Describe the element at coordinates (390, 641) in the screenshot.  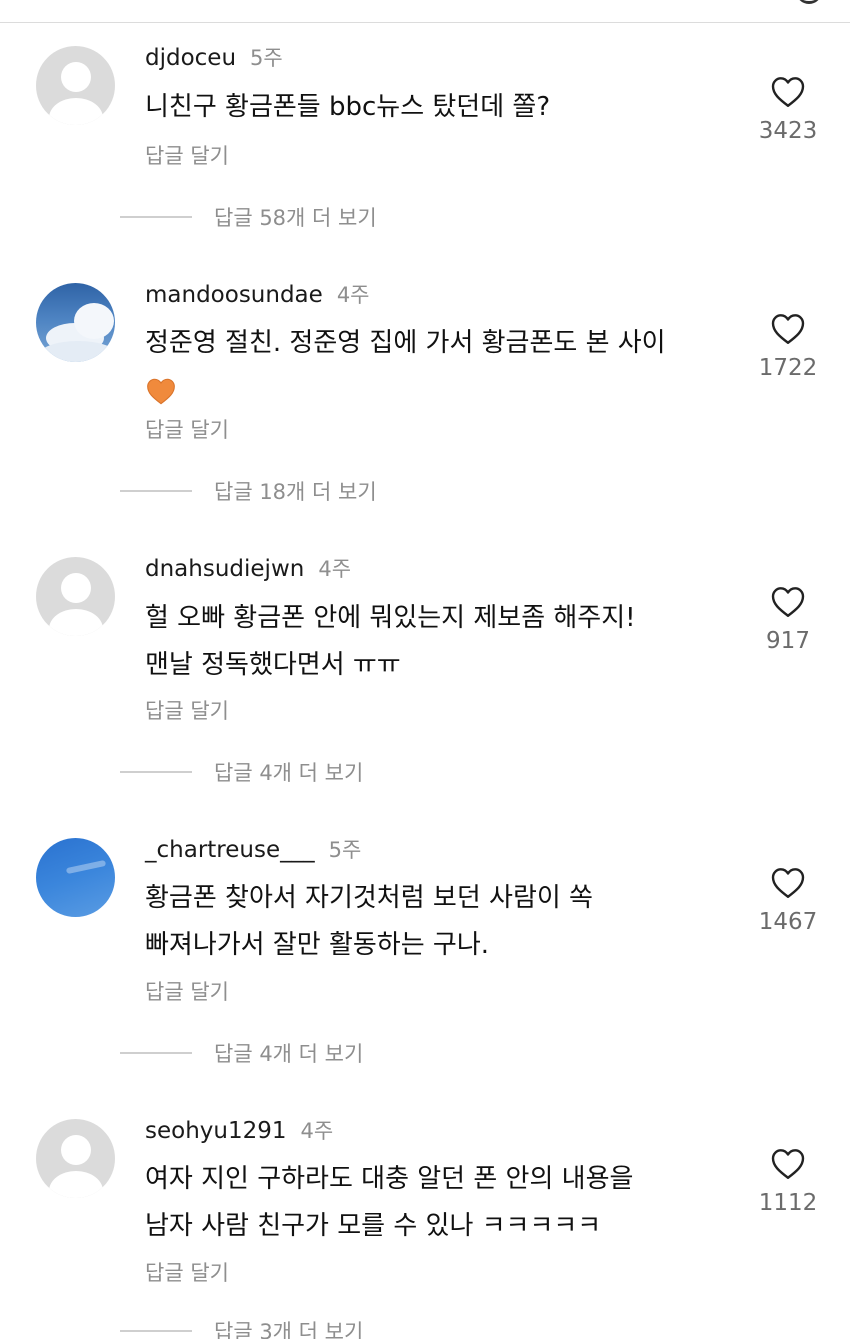
I see `comment-text: 헐 오빠 황금폰 안에 뭐있는지 제보좀 해주지! 맨날 정독했다면서 ㅠㅠ` at that location.